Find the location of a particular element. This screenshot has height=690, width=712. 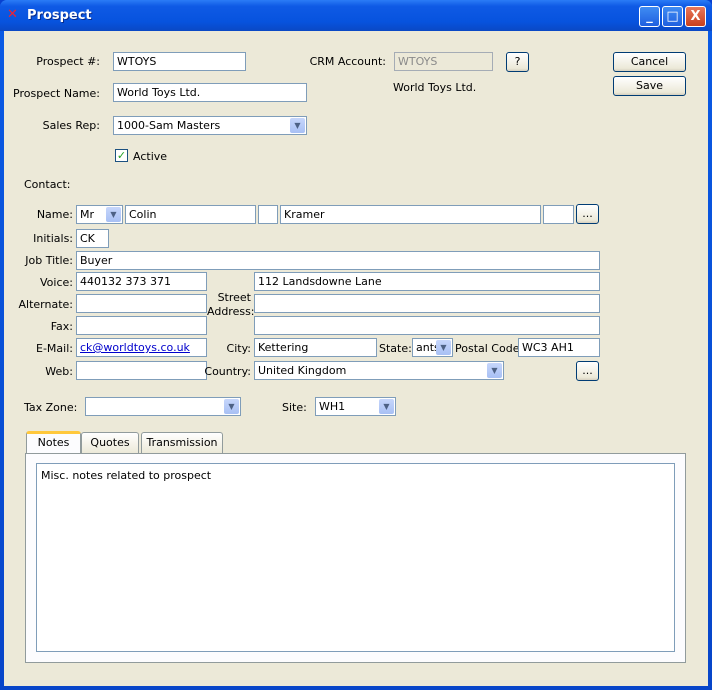

initials-label: Initials: is located at coordinates (53, 238).